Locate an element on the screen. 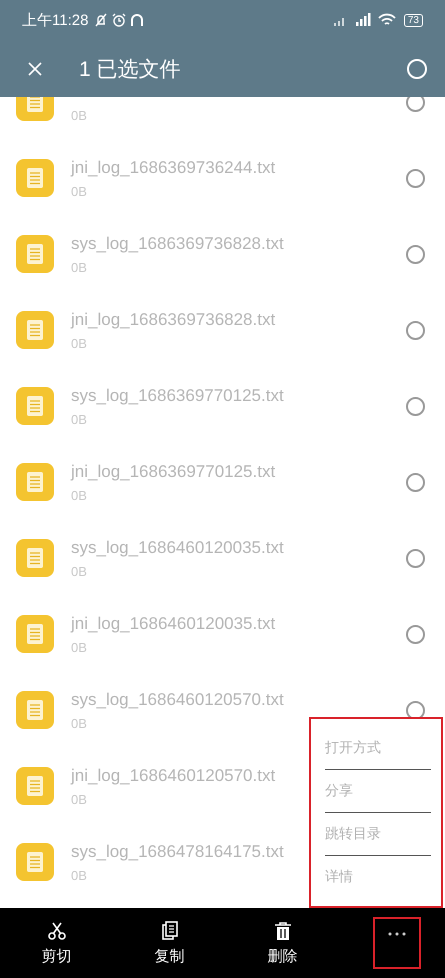 Image resolution: width=445 pixels, height=978 pixels. toolbar-button: 复制 is located at coordinates (169, 943).